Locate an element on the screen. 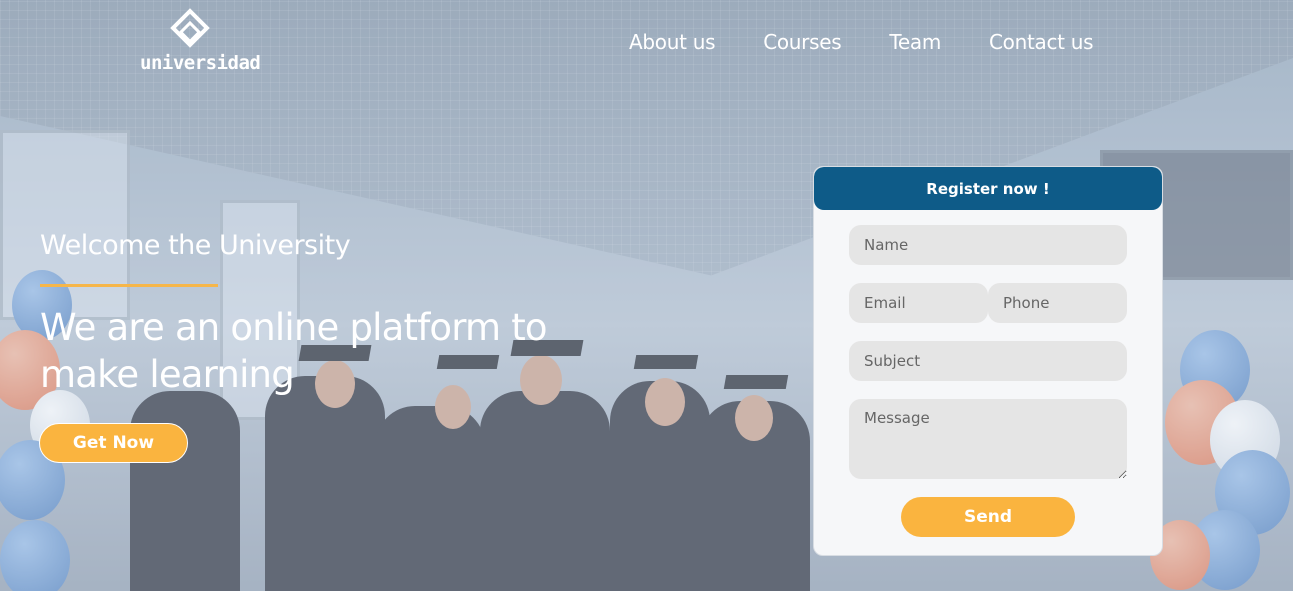 The width and height of the screenshot is (1293, 591). diamond-logo-icon is located at coordinates (190, 28).